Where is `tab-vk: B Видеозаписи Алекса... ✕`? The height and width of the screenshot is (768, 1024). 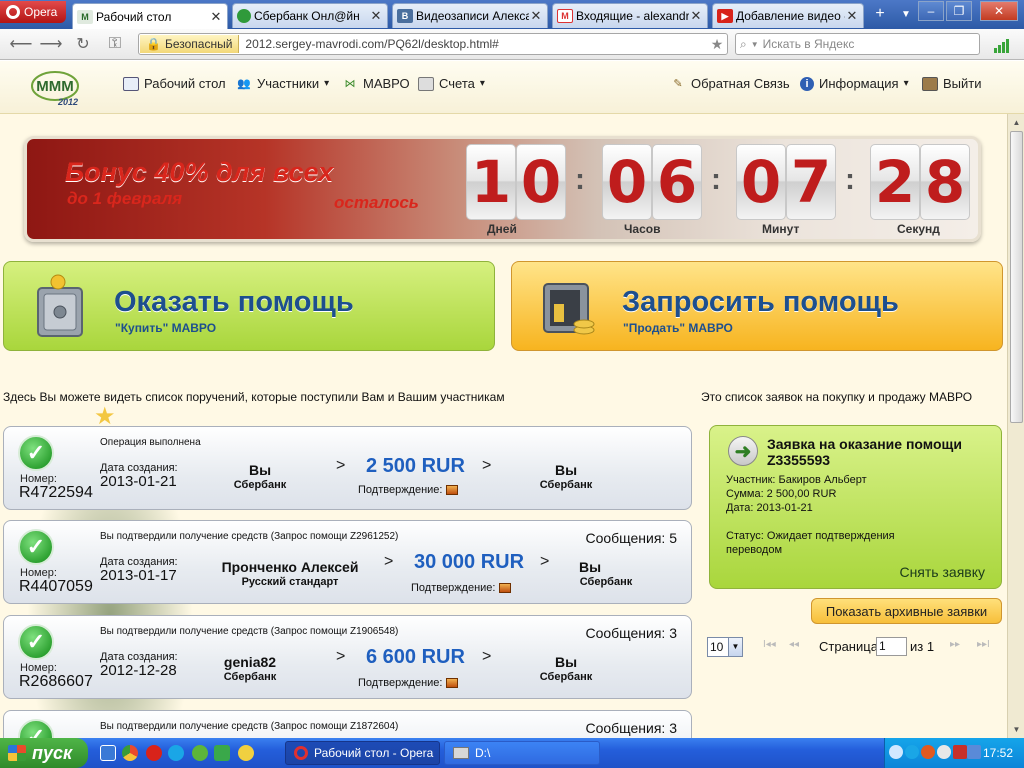
tab-vk: B Видеозаписи Алекса... ✕ is located at coordinates (470, 15).